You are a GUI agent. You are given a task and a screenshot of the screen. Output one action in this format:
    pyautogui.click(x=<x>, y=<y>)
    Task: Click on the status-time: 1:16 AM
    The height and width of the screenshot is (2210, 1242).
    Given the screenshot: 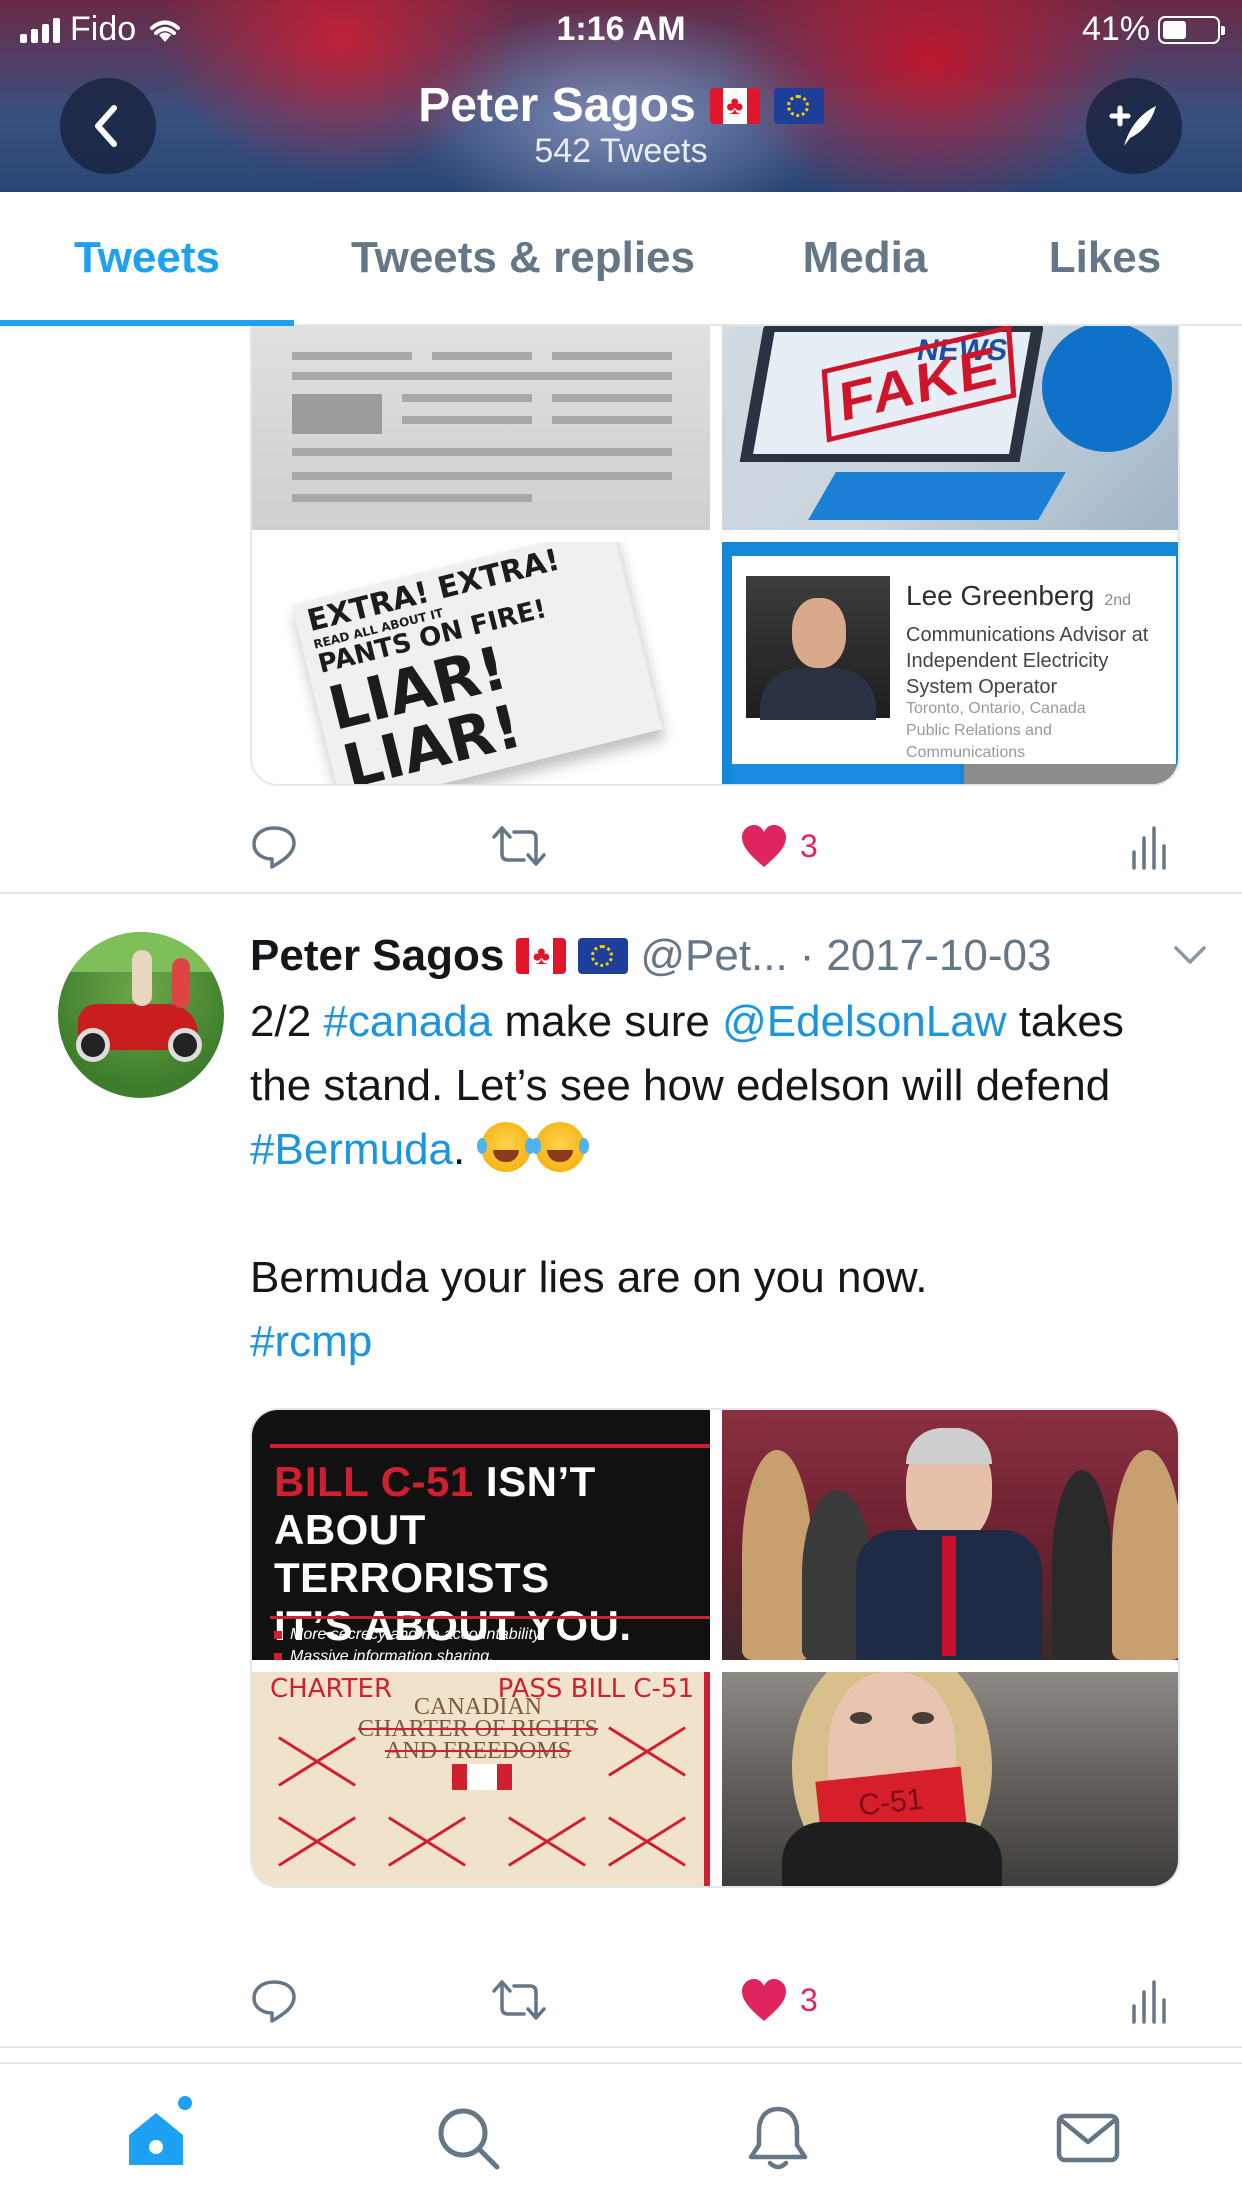 What is the action you would take?
    pyautogui.click(x=621, y=29)
    